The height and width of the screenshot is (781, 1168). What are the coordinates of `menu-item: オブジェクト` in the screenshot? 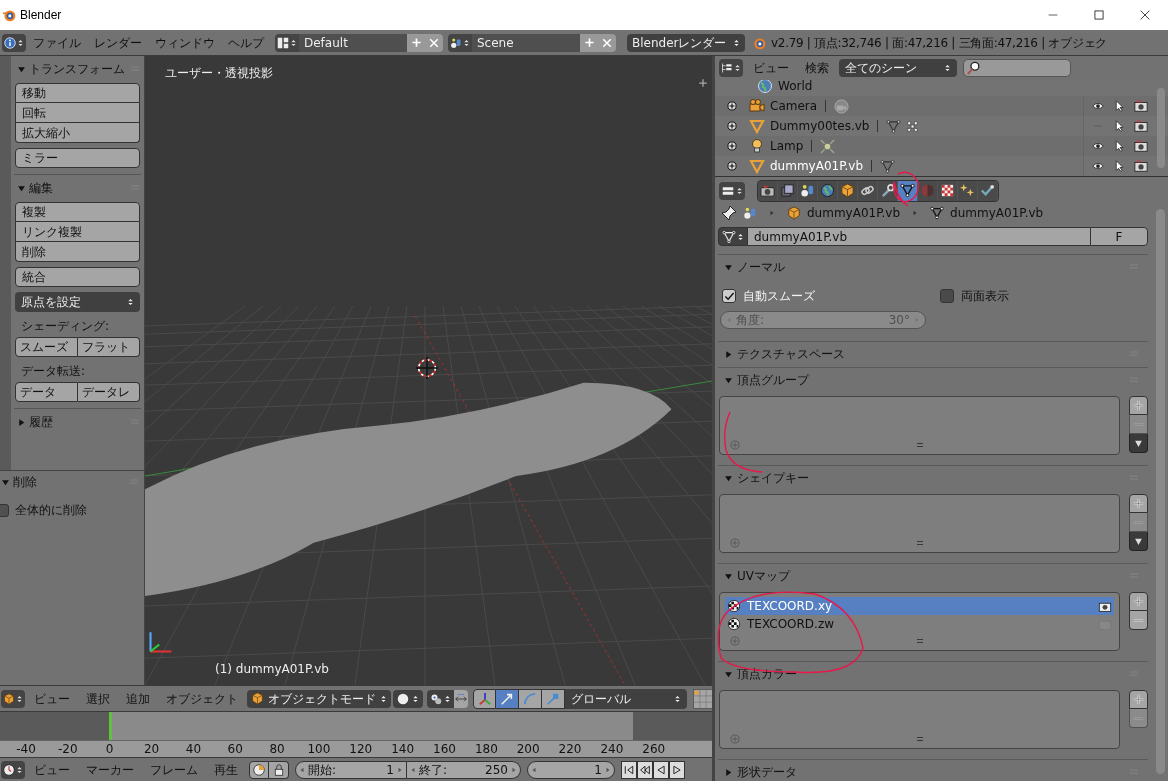 It's located at (202, 698).